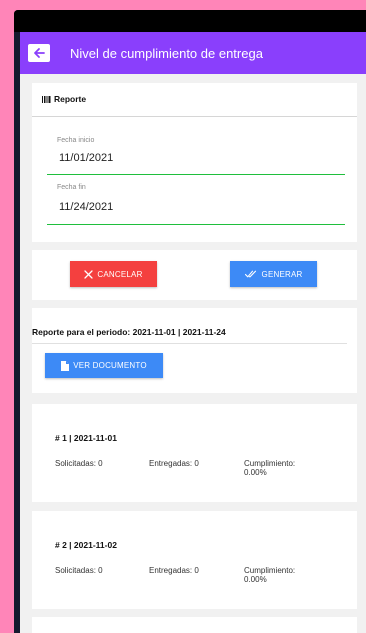 Image resolution: width=366 pixels, height=633 pixels. Describe the element at coordinates (89, 274) in the screenshot. I see `close-icon` at that location.